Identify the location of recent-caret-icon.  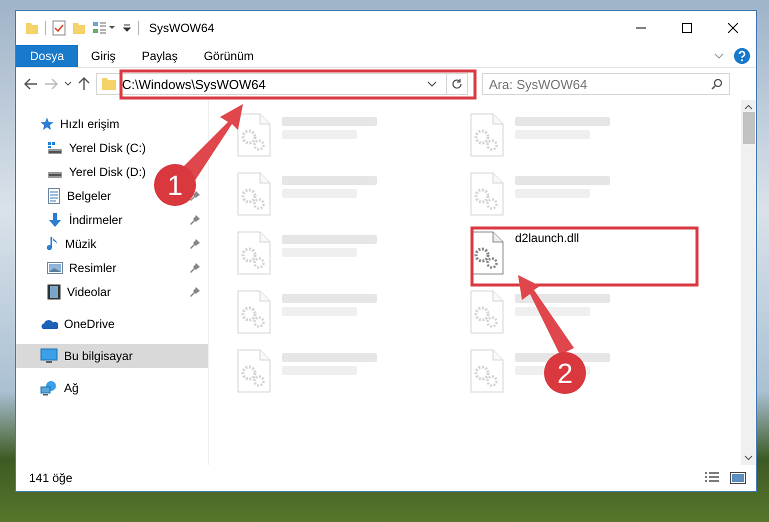
(68, 84).